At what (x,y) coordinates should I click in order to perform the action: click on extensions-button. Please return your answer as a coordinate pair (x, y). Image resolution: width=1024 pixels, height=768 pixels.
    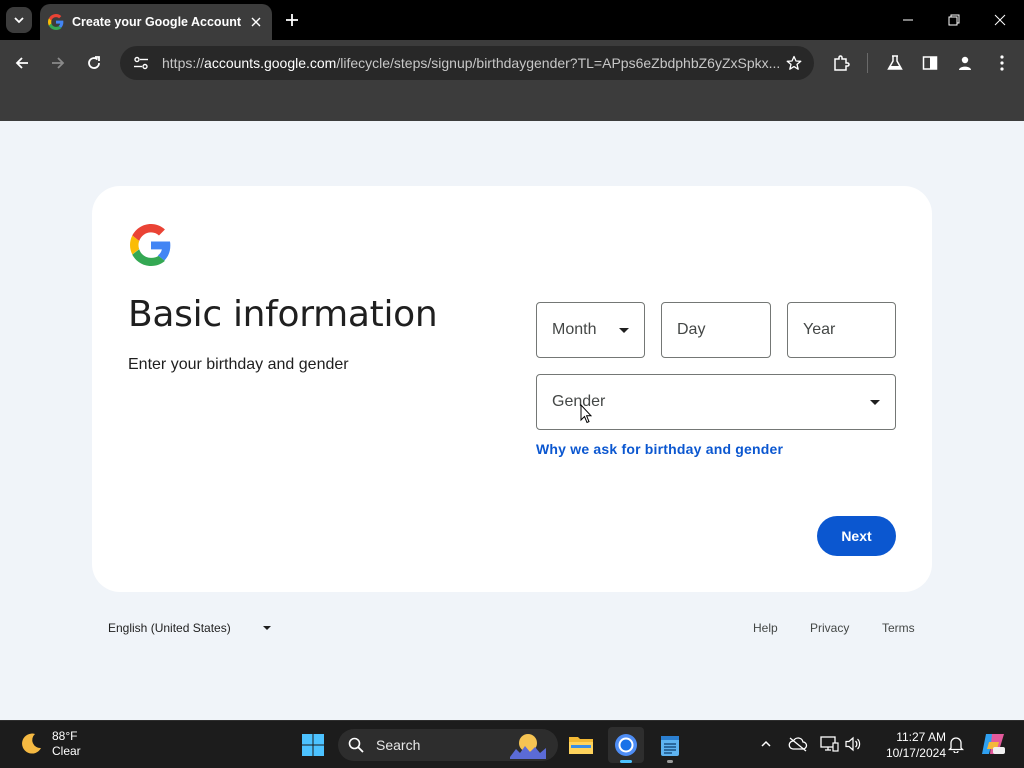
    Looking at the image, I should click on (841, 63).